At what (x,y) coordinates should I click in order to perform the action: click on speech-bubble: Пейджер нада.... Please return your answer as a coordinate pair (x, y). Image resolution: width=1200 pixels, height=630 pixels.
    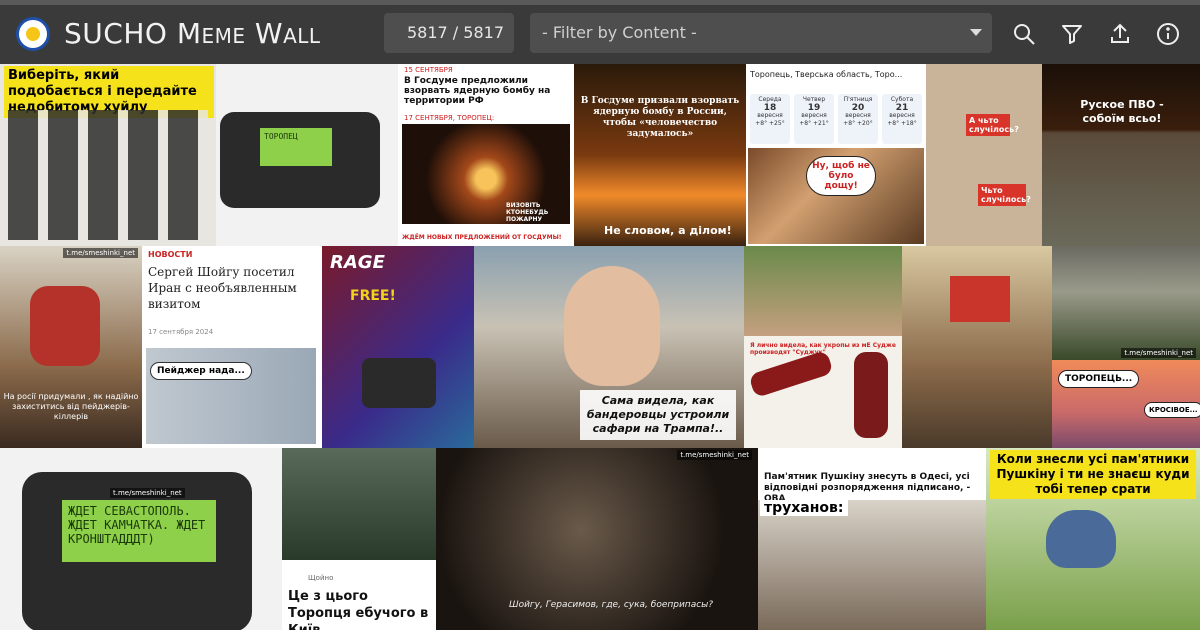
    Looking at the image, I should click on (201, 371).